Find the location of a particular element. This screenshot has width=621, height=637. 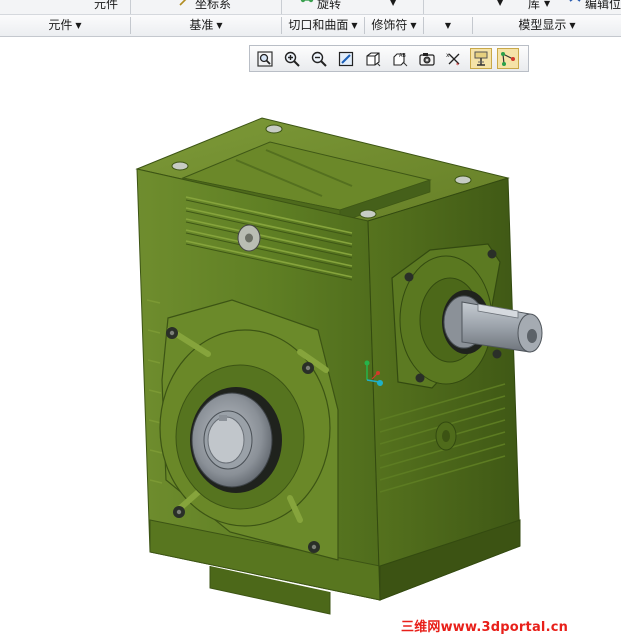

group-cuts-and-surfaces: 切口和曲面 ▼ is located at coordinates (323, 25).